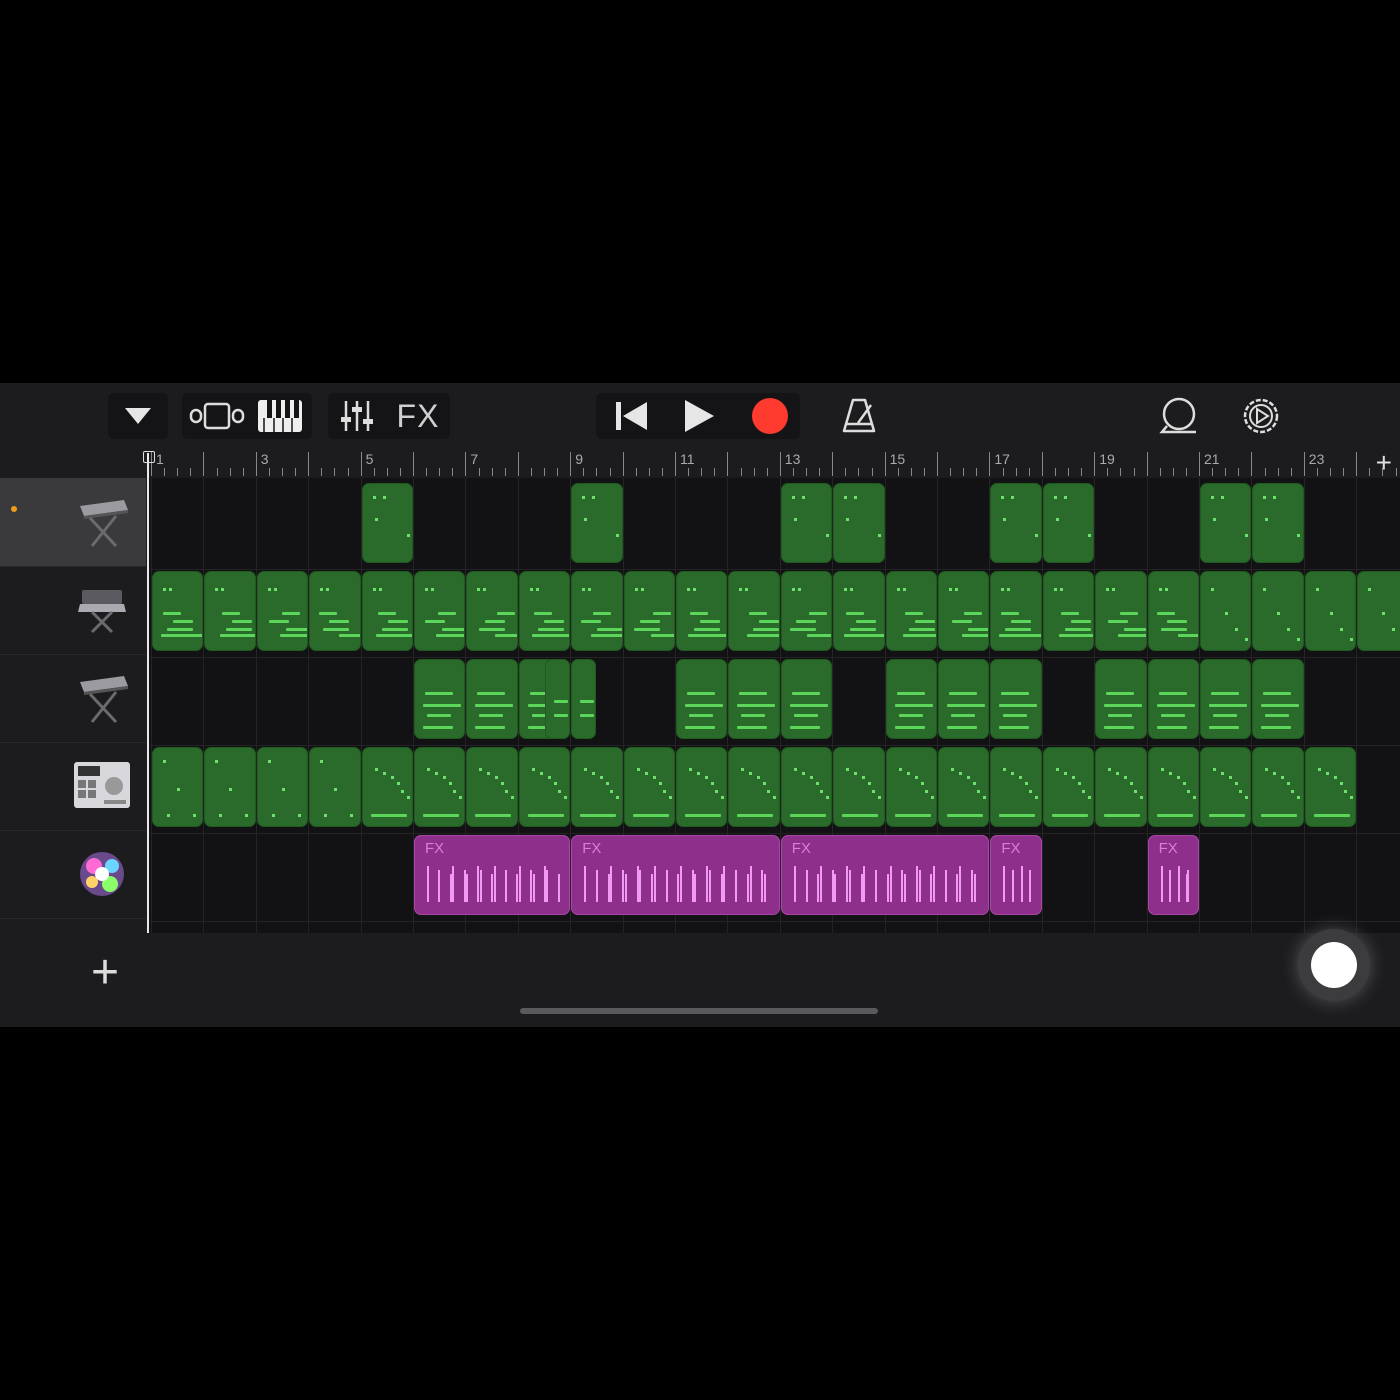 The width and height of the screenshot is (1400, 1400). I want to click on tracks-view-button, so click(217, 416).